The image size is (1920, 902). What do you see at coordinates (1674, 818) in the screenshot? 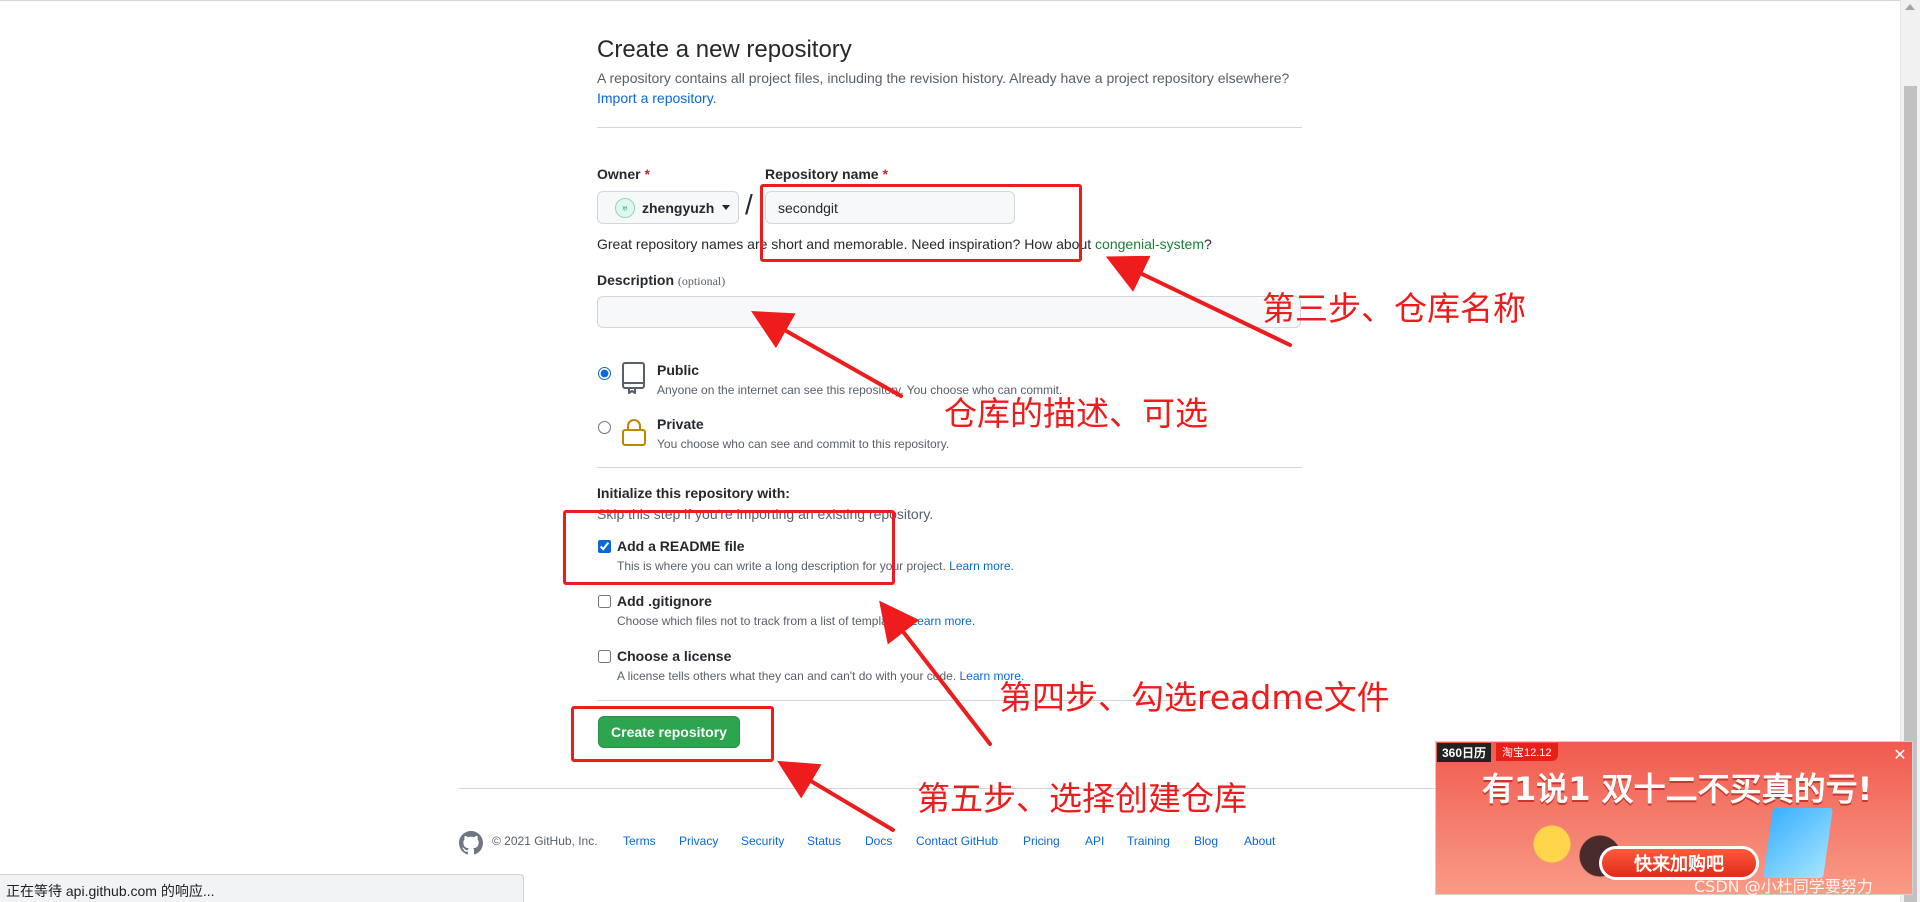
I see `ad-popup: 360日历 淘宝12.12 ✕ 有1说1 双十二不买真的亏! 快来加购吧` at bounding box center [1674, 818].